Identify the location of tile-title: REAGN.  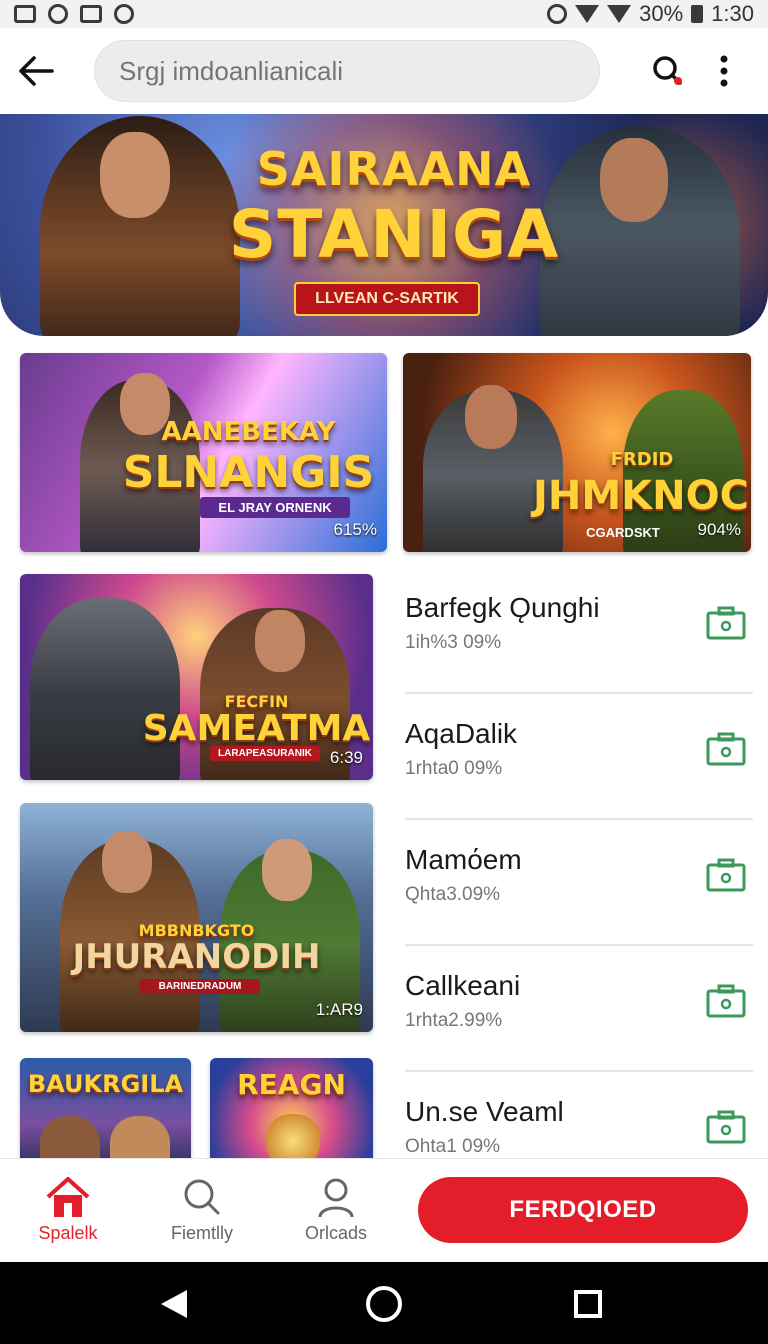
(291, 1084).